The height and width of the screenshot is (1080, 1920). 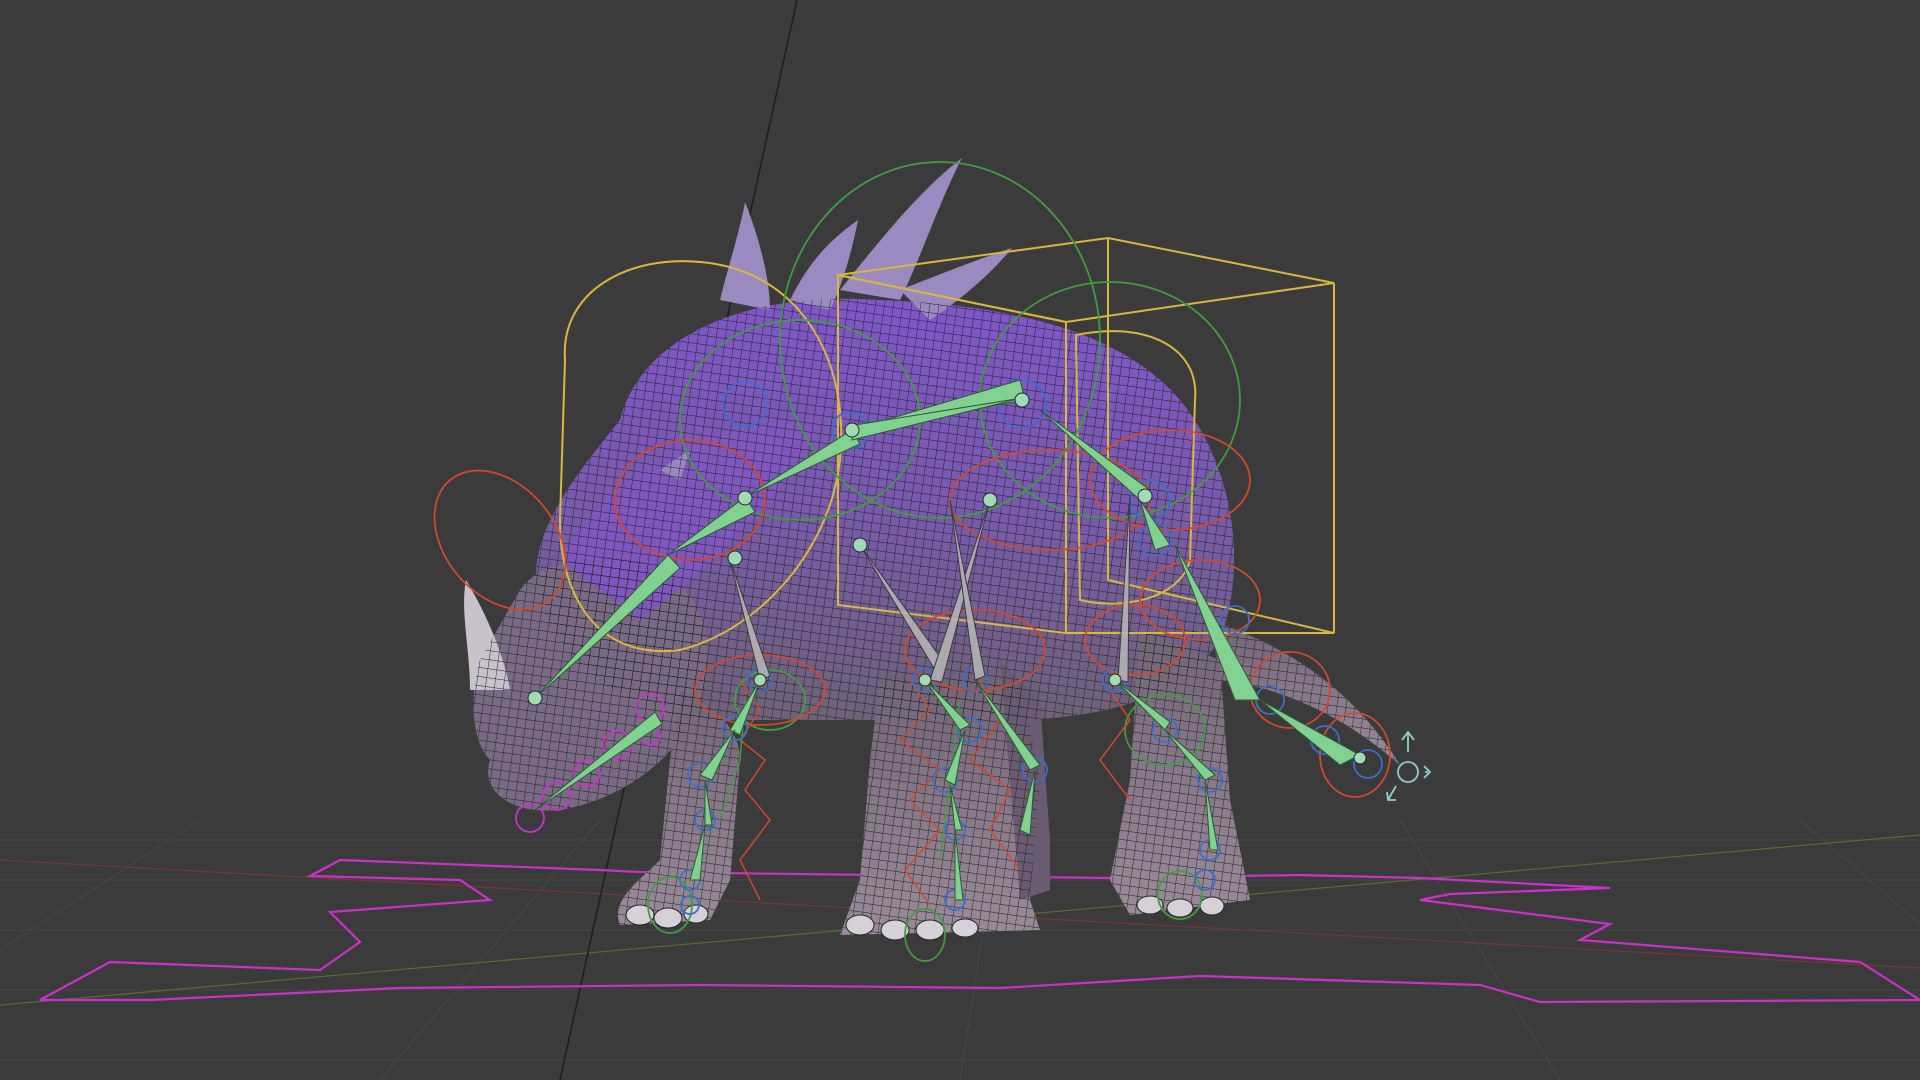 What do you see at coordinates (1409, 765) in the screenshot?
I see `move-gizmo-icon` at bounding box center [1409, 765].